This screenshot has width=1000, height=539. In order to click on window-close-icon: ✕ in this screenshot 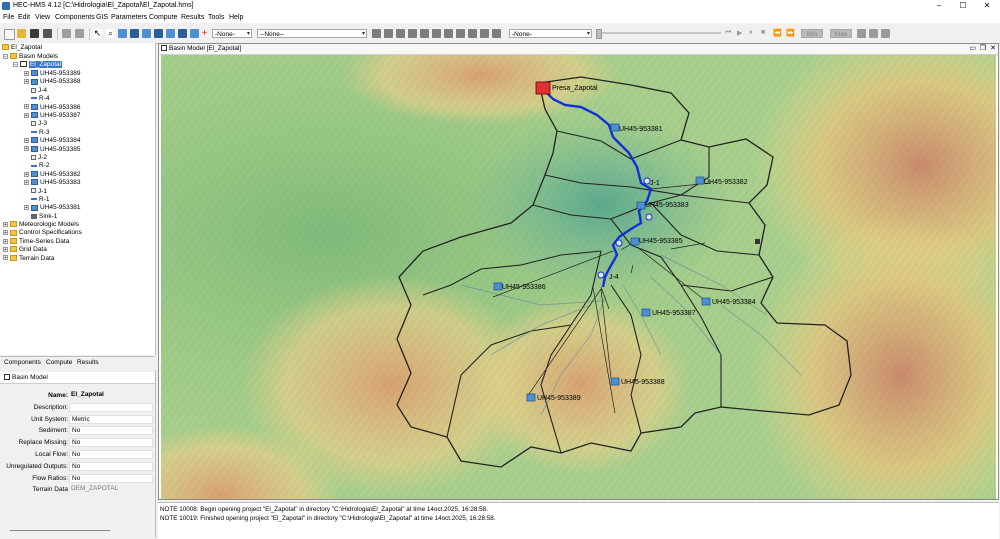, I will do `click(993, 49)`.